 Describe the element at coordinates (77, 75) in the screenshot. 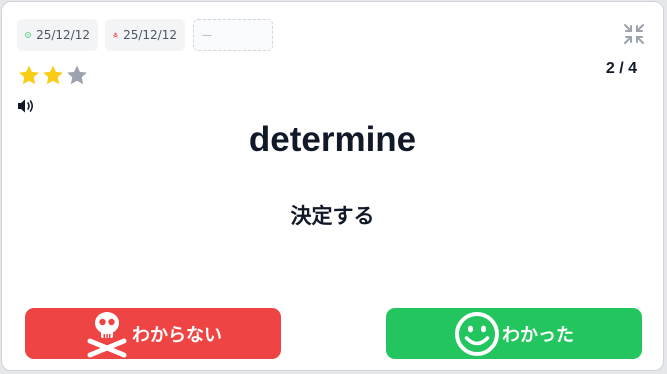

I see `star-empty-icon` at that location.